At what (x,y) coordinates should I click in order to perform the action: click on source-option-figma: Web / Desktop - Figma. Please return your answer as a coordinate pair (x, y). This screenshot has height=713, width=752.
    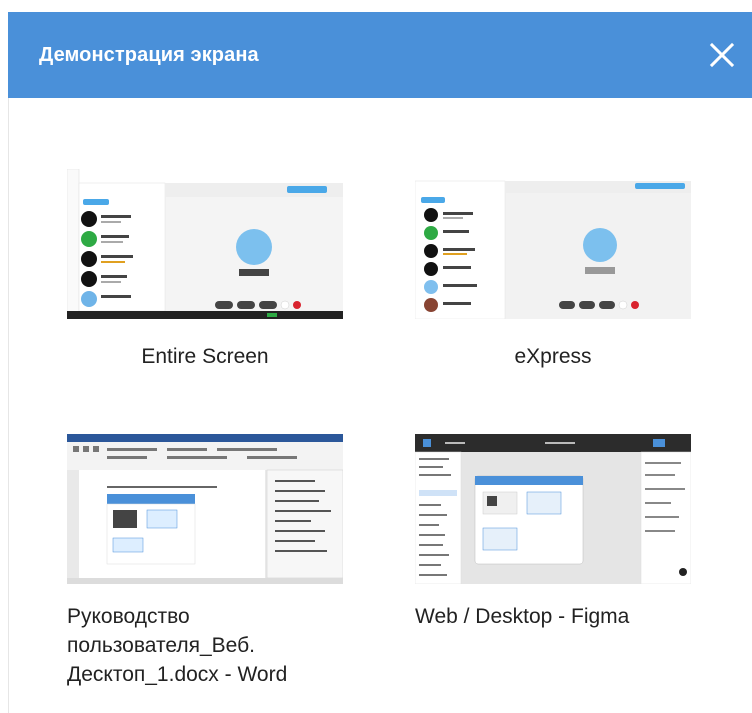
    Looking at the image, I should click on (565, 532).